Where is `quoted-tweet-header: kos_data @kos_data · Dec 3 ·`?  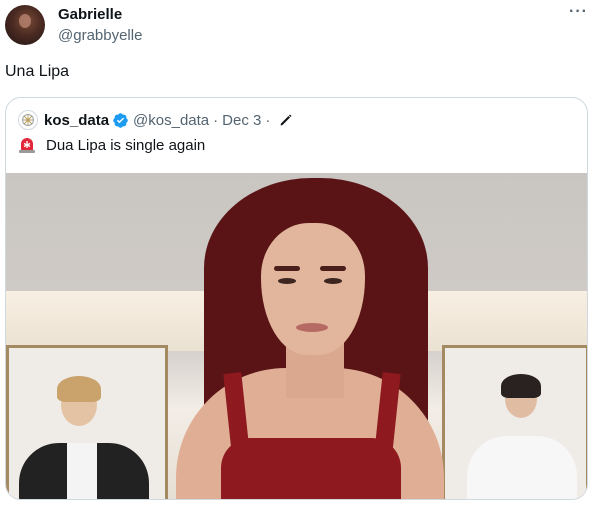
quoted-tweet-header: kos_data @kos_data · Dec 3 · is located at coordinates (156, 120).